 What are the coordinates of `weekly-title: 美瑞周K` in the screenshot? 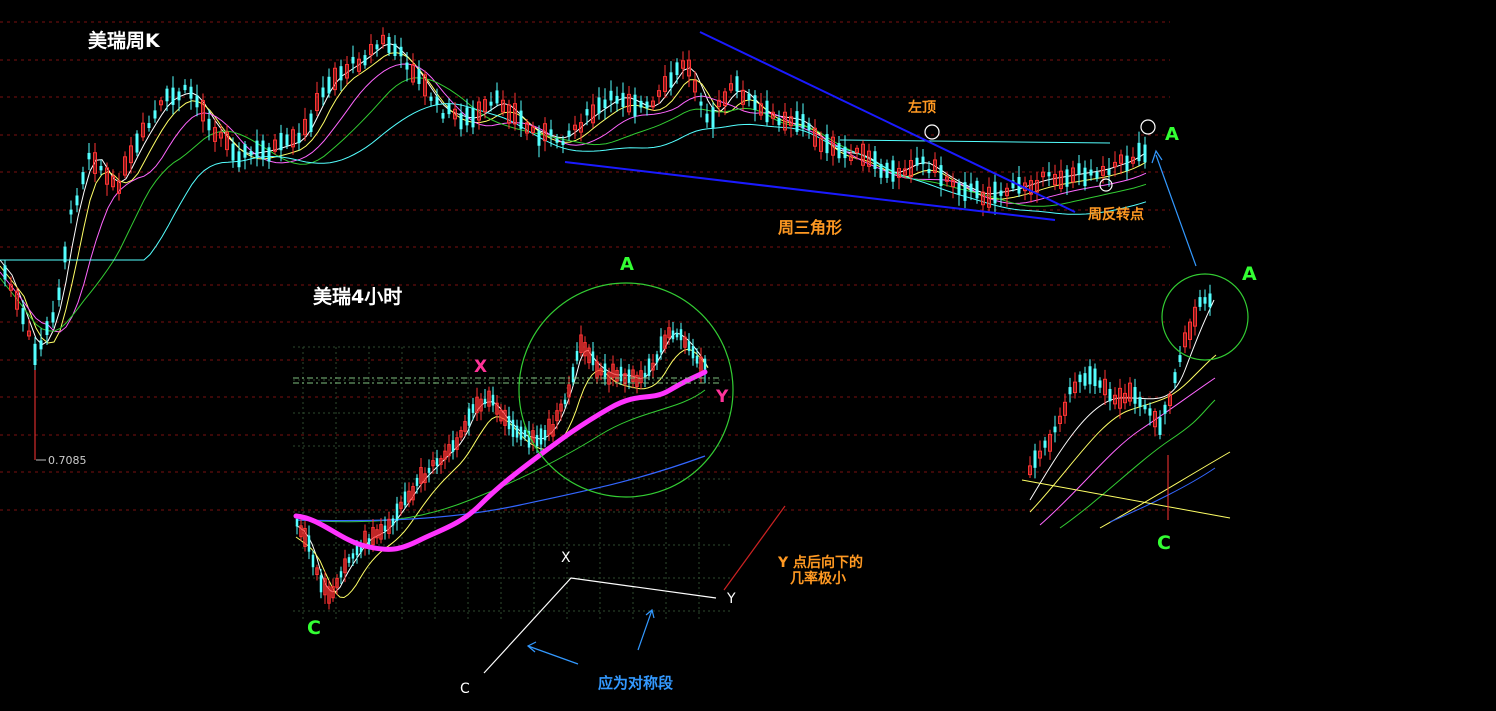 It's located at (124, 40).